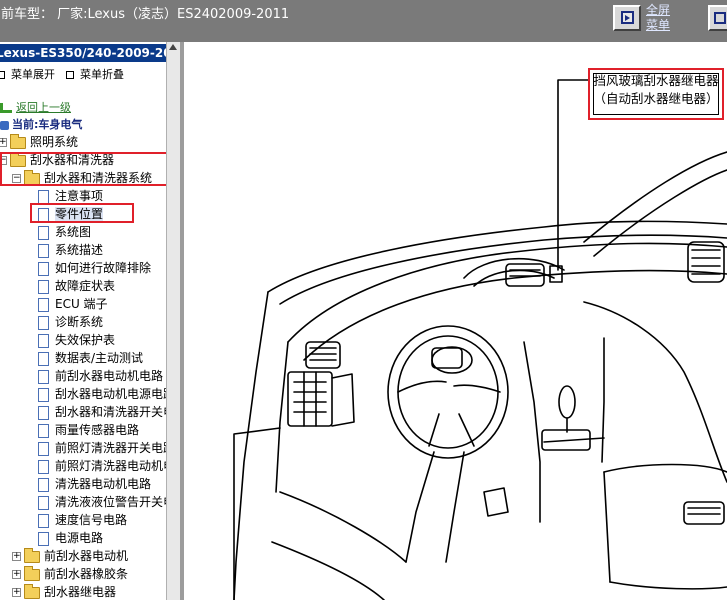 The image size is (727, 600). What do you see at coordinates (110, 466) in the screenshot?
I see `tree-item-label: 前照灯清洗器电动机电路` at bounding box center [110, 466].